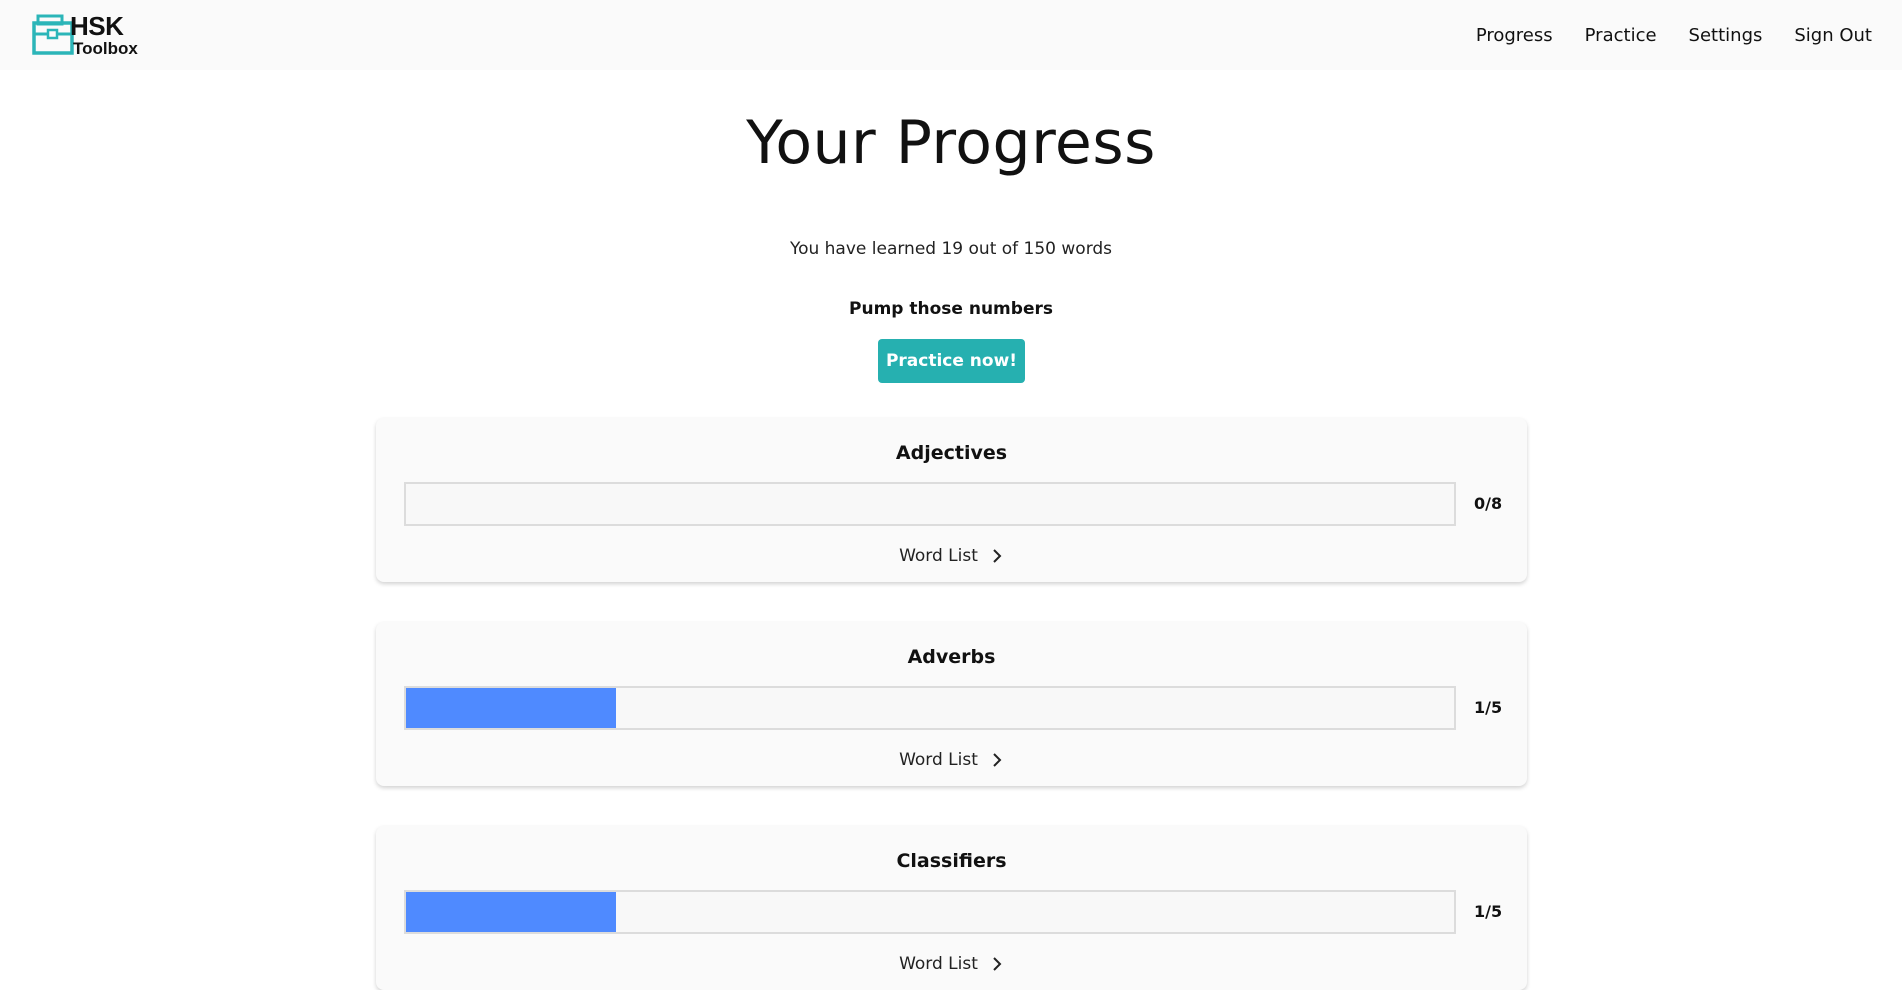 Image resolution: width=1902 pixels, height=990 pixels. I want to click on category-card-adverbs: Adverbs 1/5 Word List, so click(951, 704).